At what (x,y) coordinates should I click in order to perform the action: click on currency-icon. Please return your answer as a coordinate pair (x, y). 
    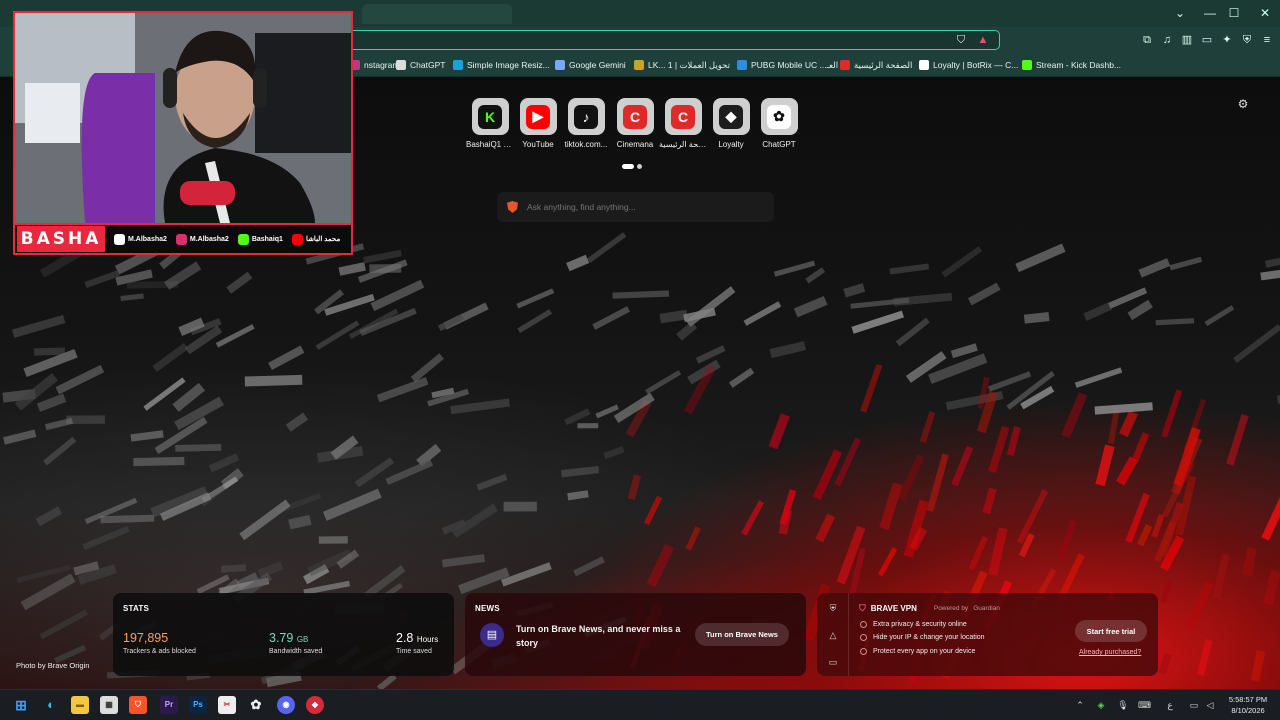
    Looking at the image, I should click on (639, 65).